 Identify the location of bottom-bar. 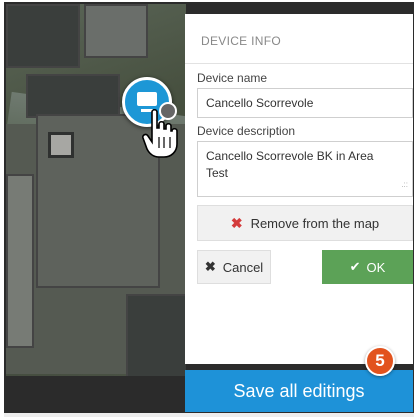
(209, 415).